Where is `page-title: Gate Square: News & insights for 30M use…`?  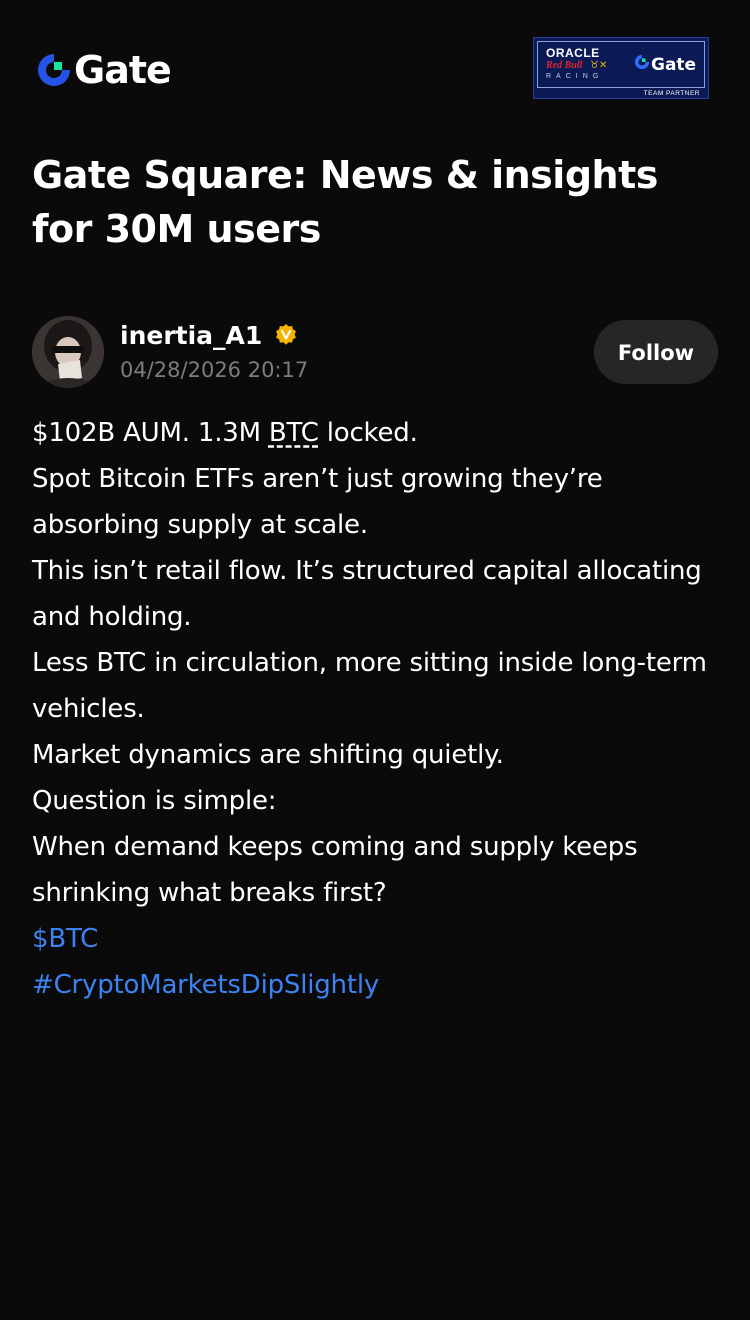
page-title: Gate Square: News & insights for 30M use… is located at coordinates (345, 202).